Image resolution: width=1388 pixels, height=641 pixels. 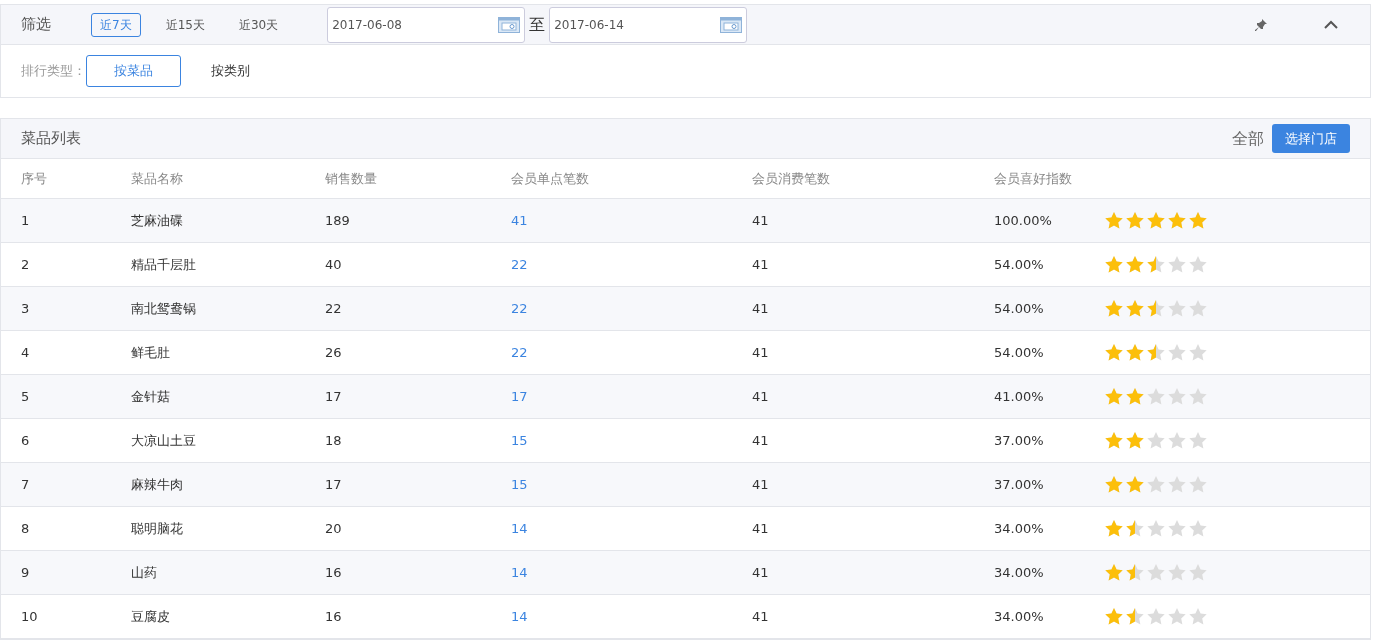 I want to click on dish-name: 金针菇, so click(x=150, y=396).